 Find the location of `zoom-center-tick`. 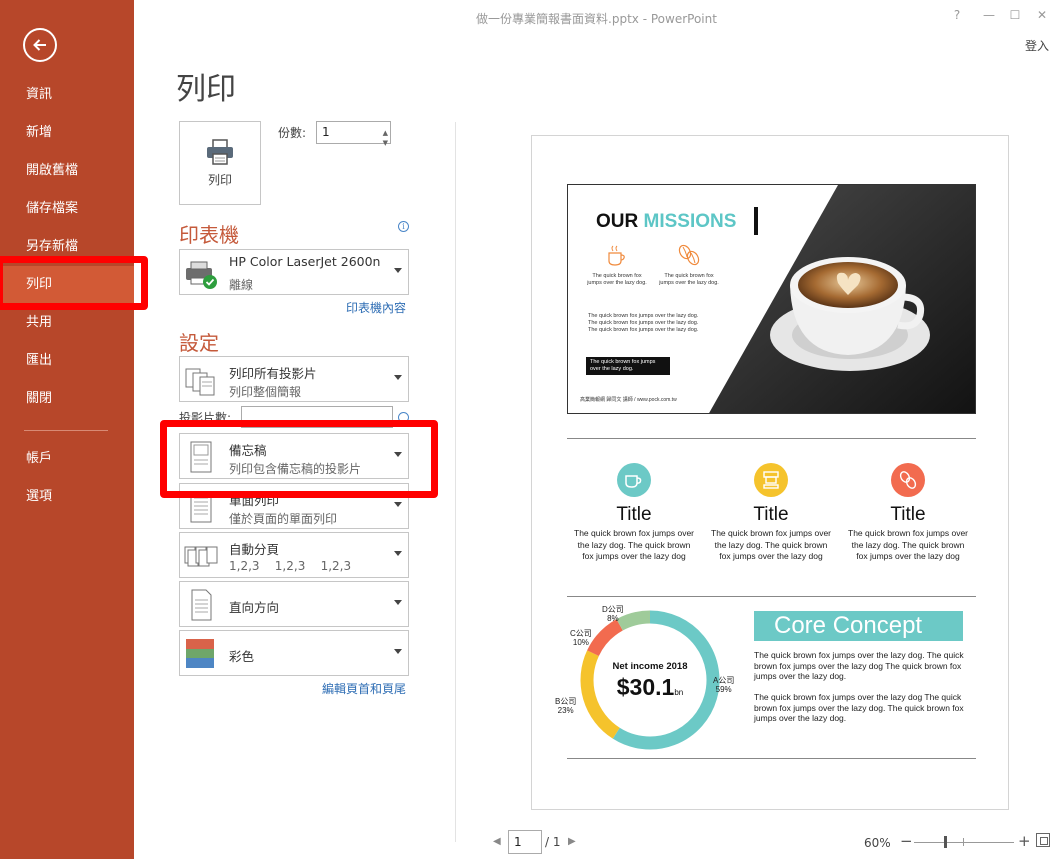

zoom-center-tick is located at coordinates (963, 842).